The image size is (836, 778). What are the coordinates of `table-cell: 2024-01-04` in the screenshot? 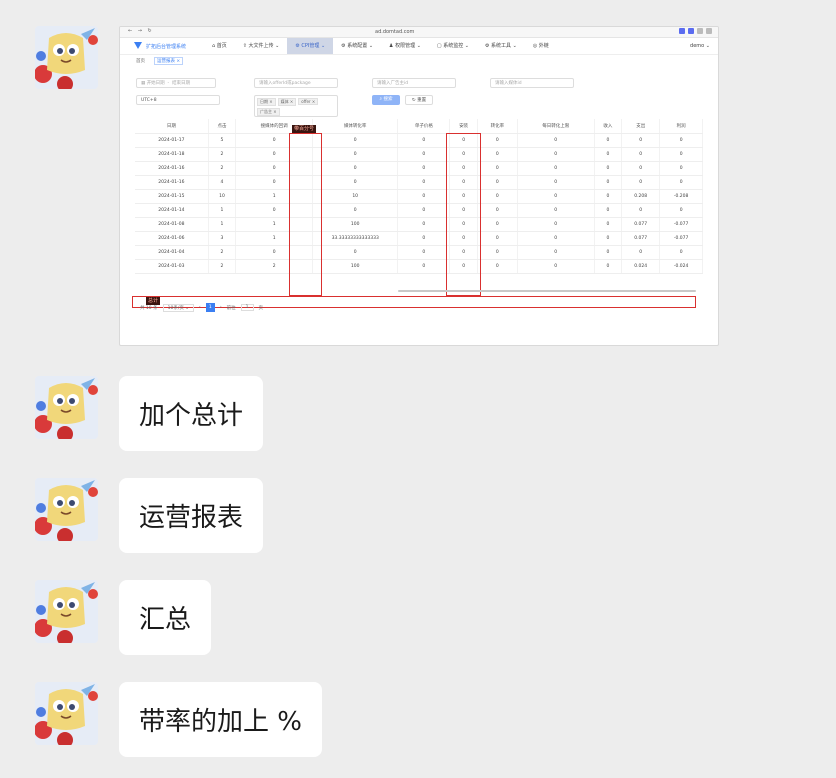 It's located at (172, 252).